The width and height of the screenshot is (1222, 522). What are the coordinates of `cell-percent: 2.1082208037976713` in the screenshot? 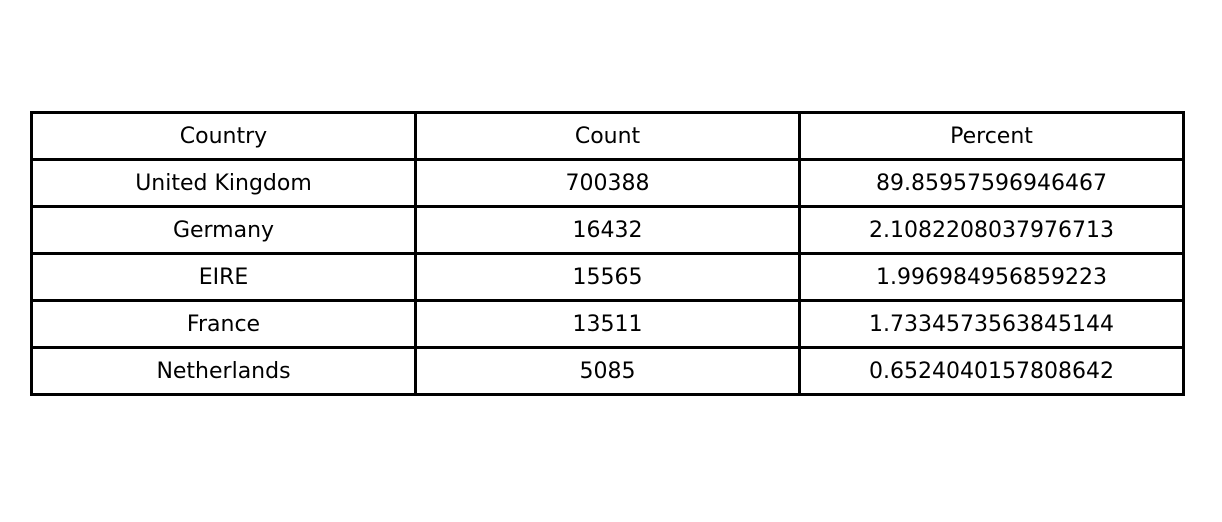 It's located at (991, 230).